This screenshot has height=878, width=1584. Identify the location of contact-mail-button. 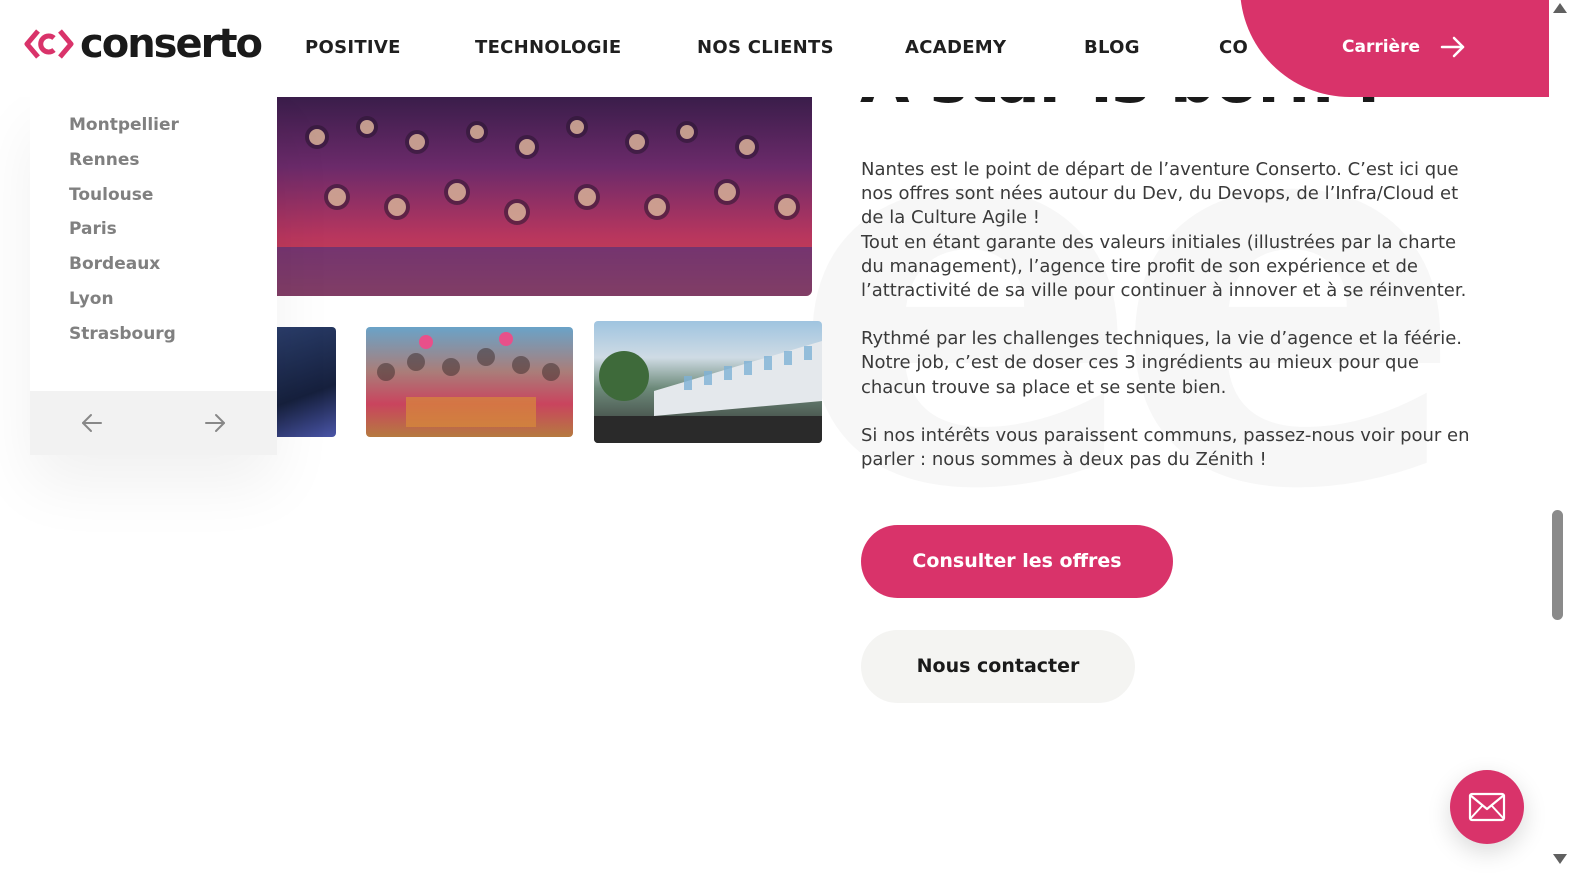
(1487, 807).